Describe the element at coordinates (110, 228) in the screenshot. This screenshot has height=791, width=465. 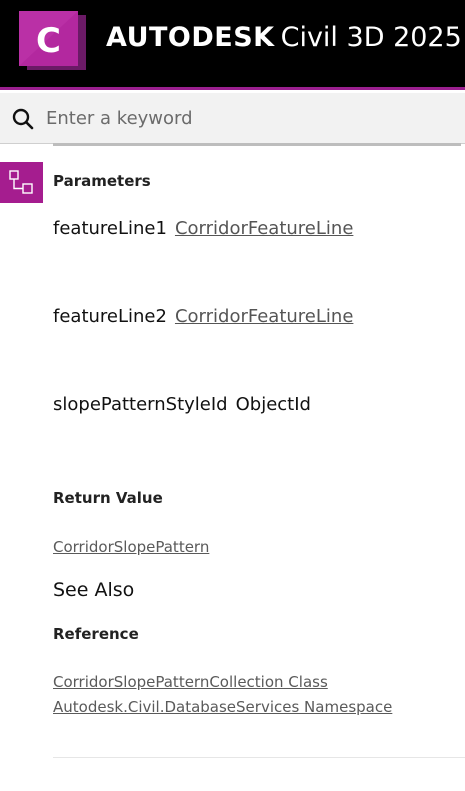
I see `parameter-name: featureLine1` at that location.